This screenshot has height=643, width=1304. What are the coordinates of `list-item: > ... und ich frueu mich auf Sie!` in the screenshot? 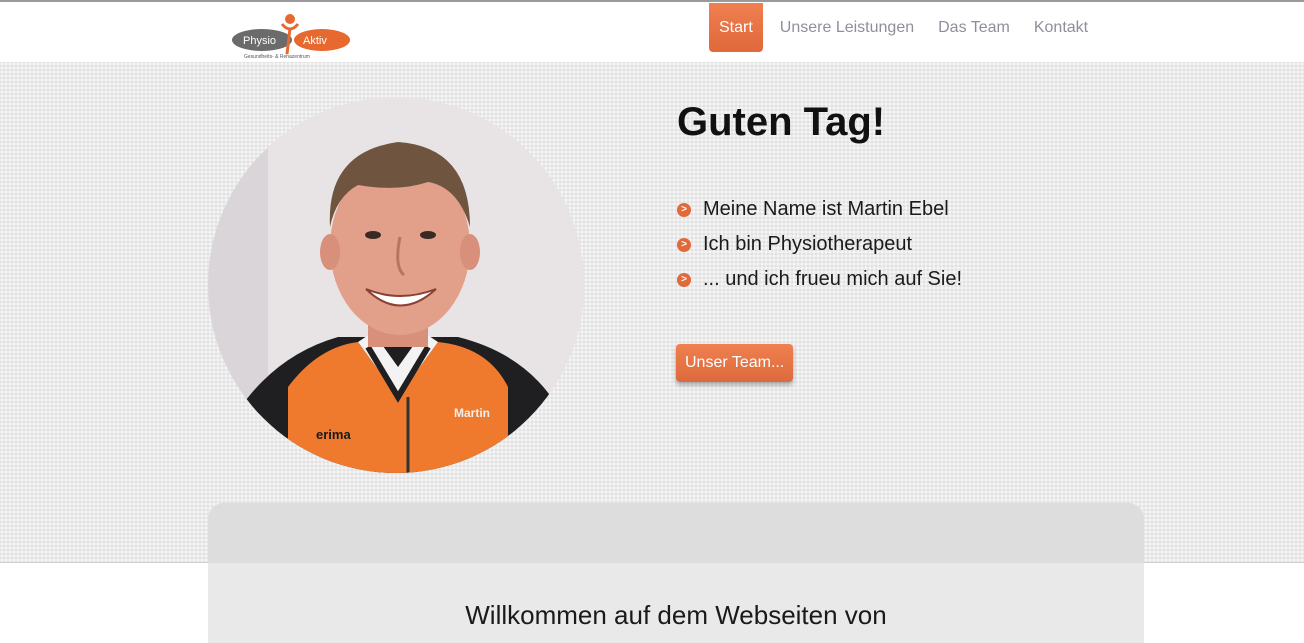 It's located at (819, 279).